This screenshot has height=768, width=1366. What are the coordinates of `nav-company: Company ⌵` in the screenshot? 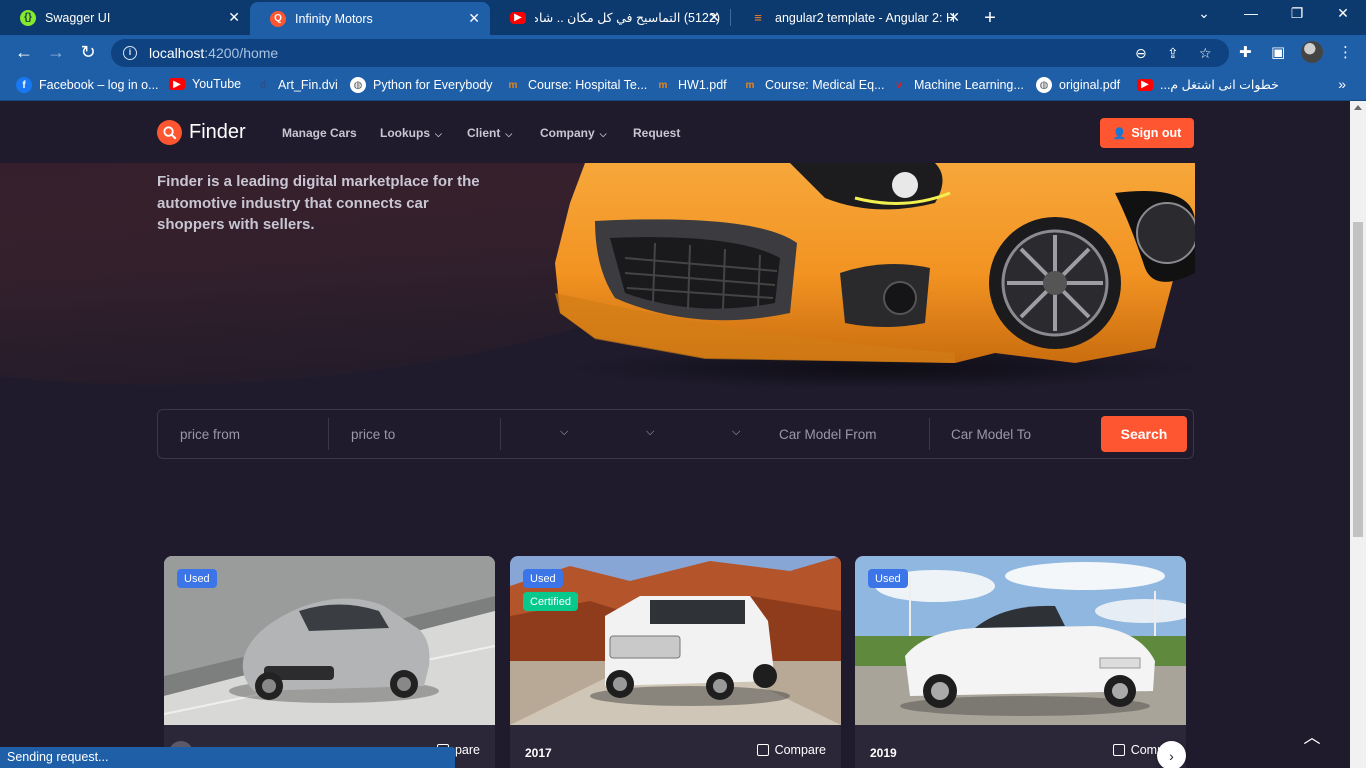 It's located at (573, 133).